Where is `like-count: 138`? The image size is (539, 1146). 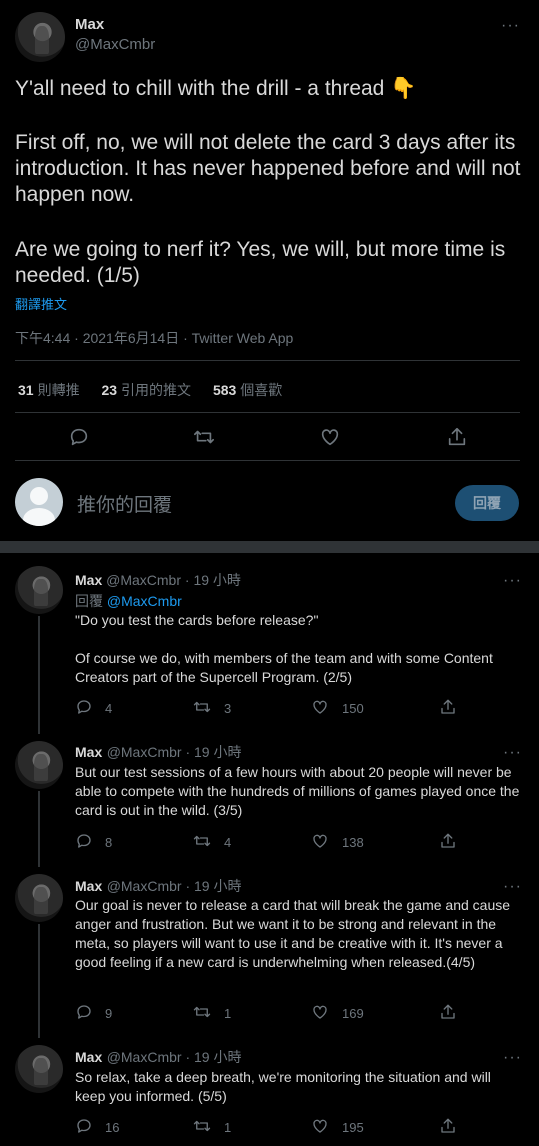 like-count: 138 is located at coordinates (353, 842).